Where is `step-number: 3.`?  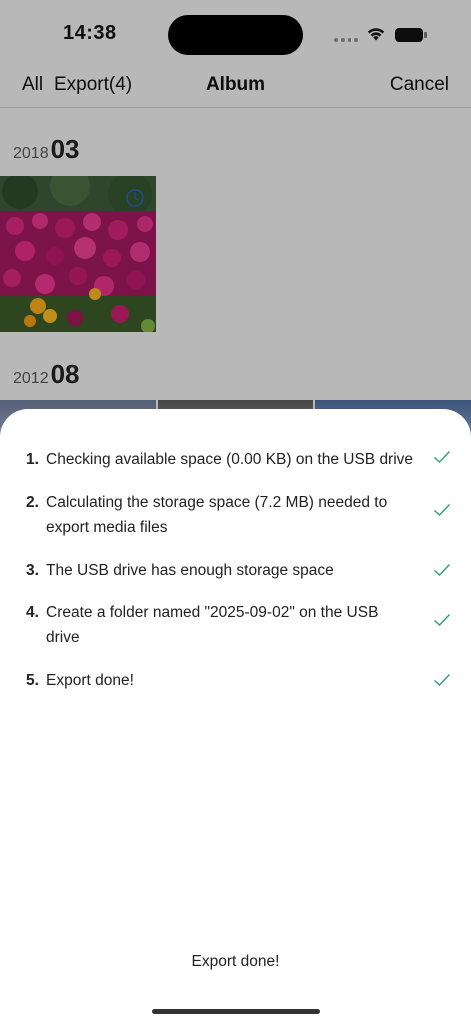
step-number: 3. is located at coordinates (32, 570).